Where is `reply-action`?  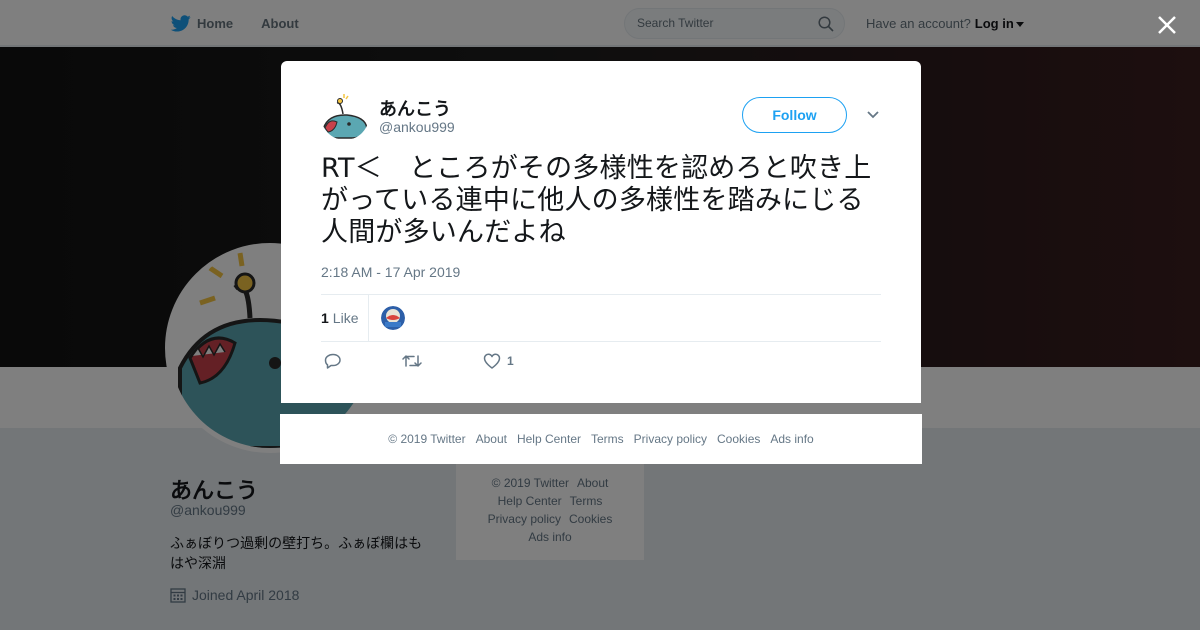 reply-action is located at coordinates (333, 361).